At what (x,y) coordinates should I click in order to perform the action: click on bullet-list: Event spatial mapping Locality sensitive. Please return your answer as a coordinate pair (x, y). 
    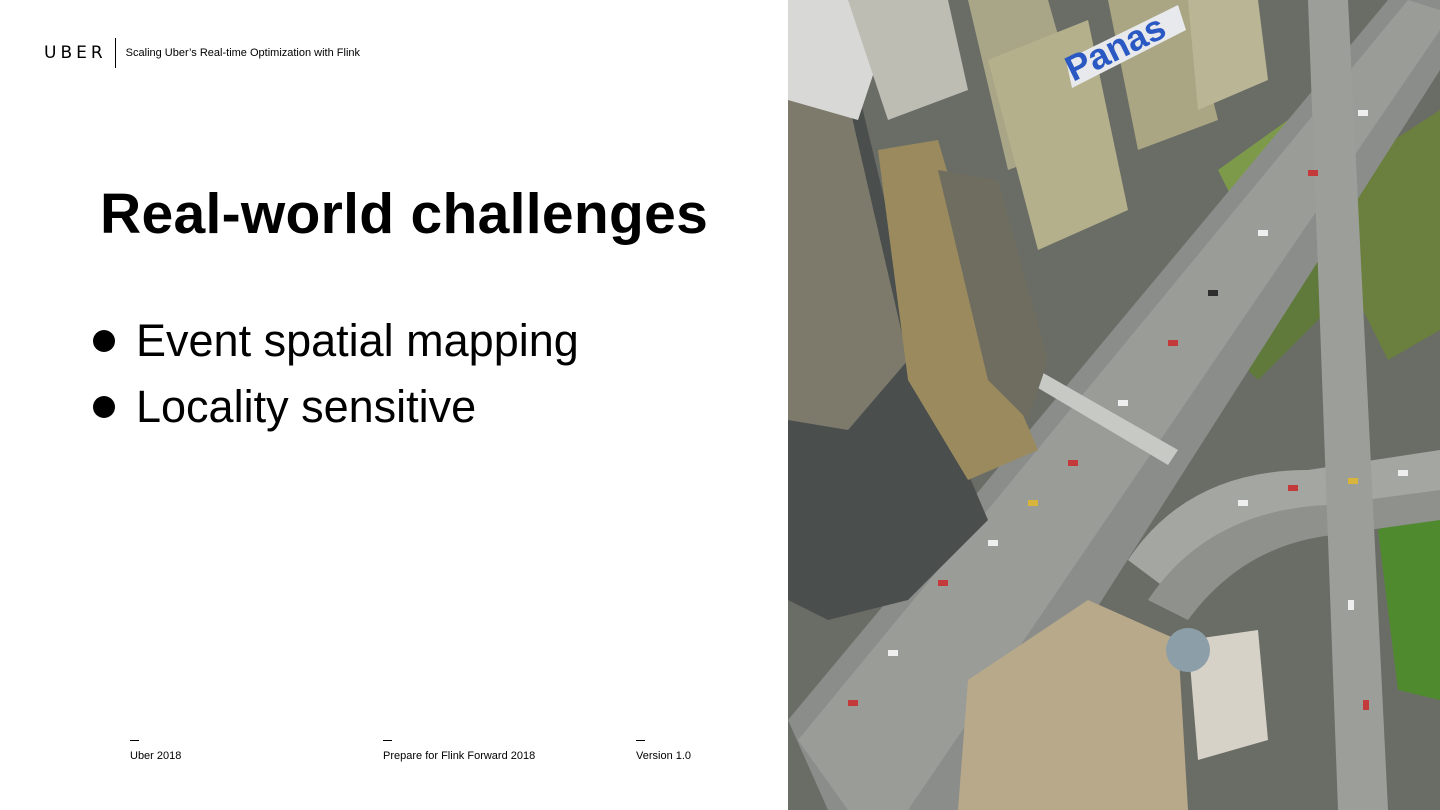
    Looking at the image, I should click on (334, 374).